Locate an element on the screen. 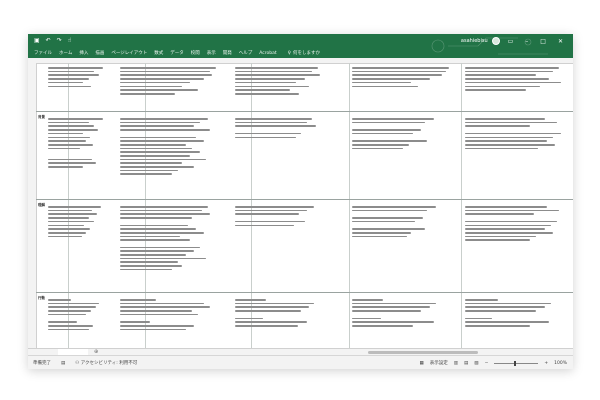 The height and width of the screenshot is (400, 600). zoom-slider is located at coordinates (516, 363).